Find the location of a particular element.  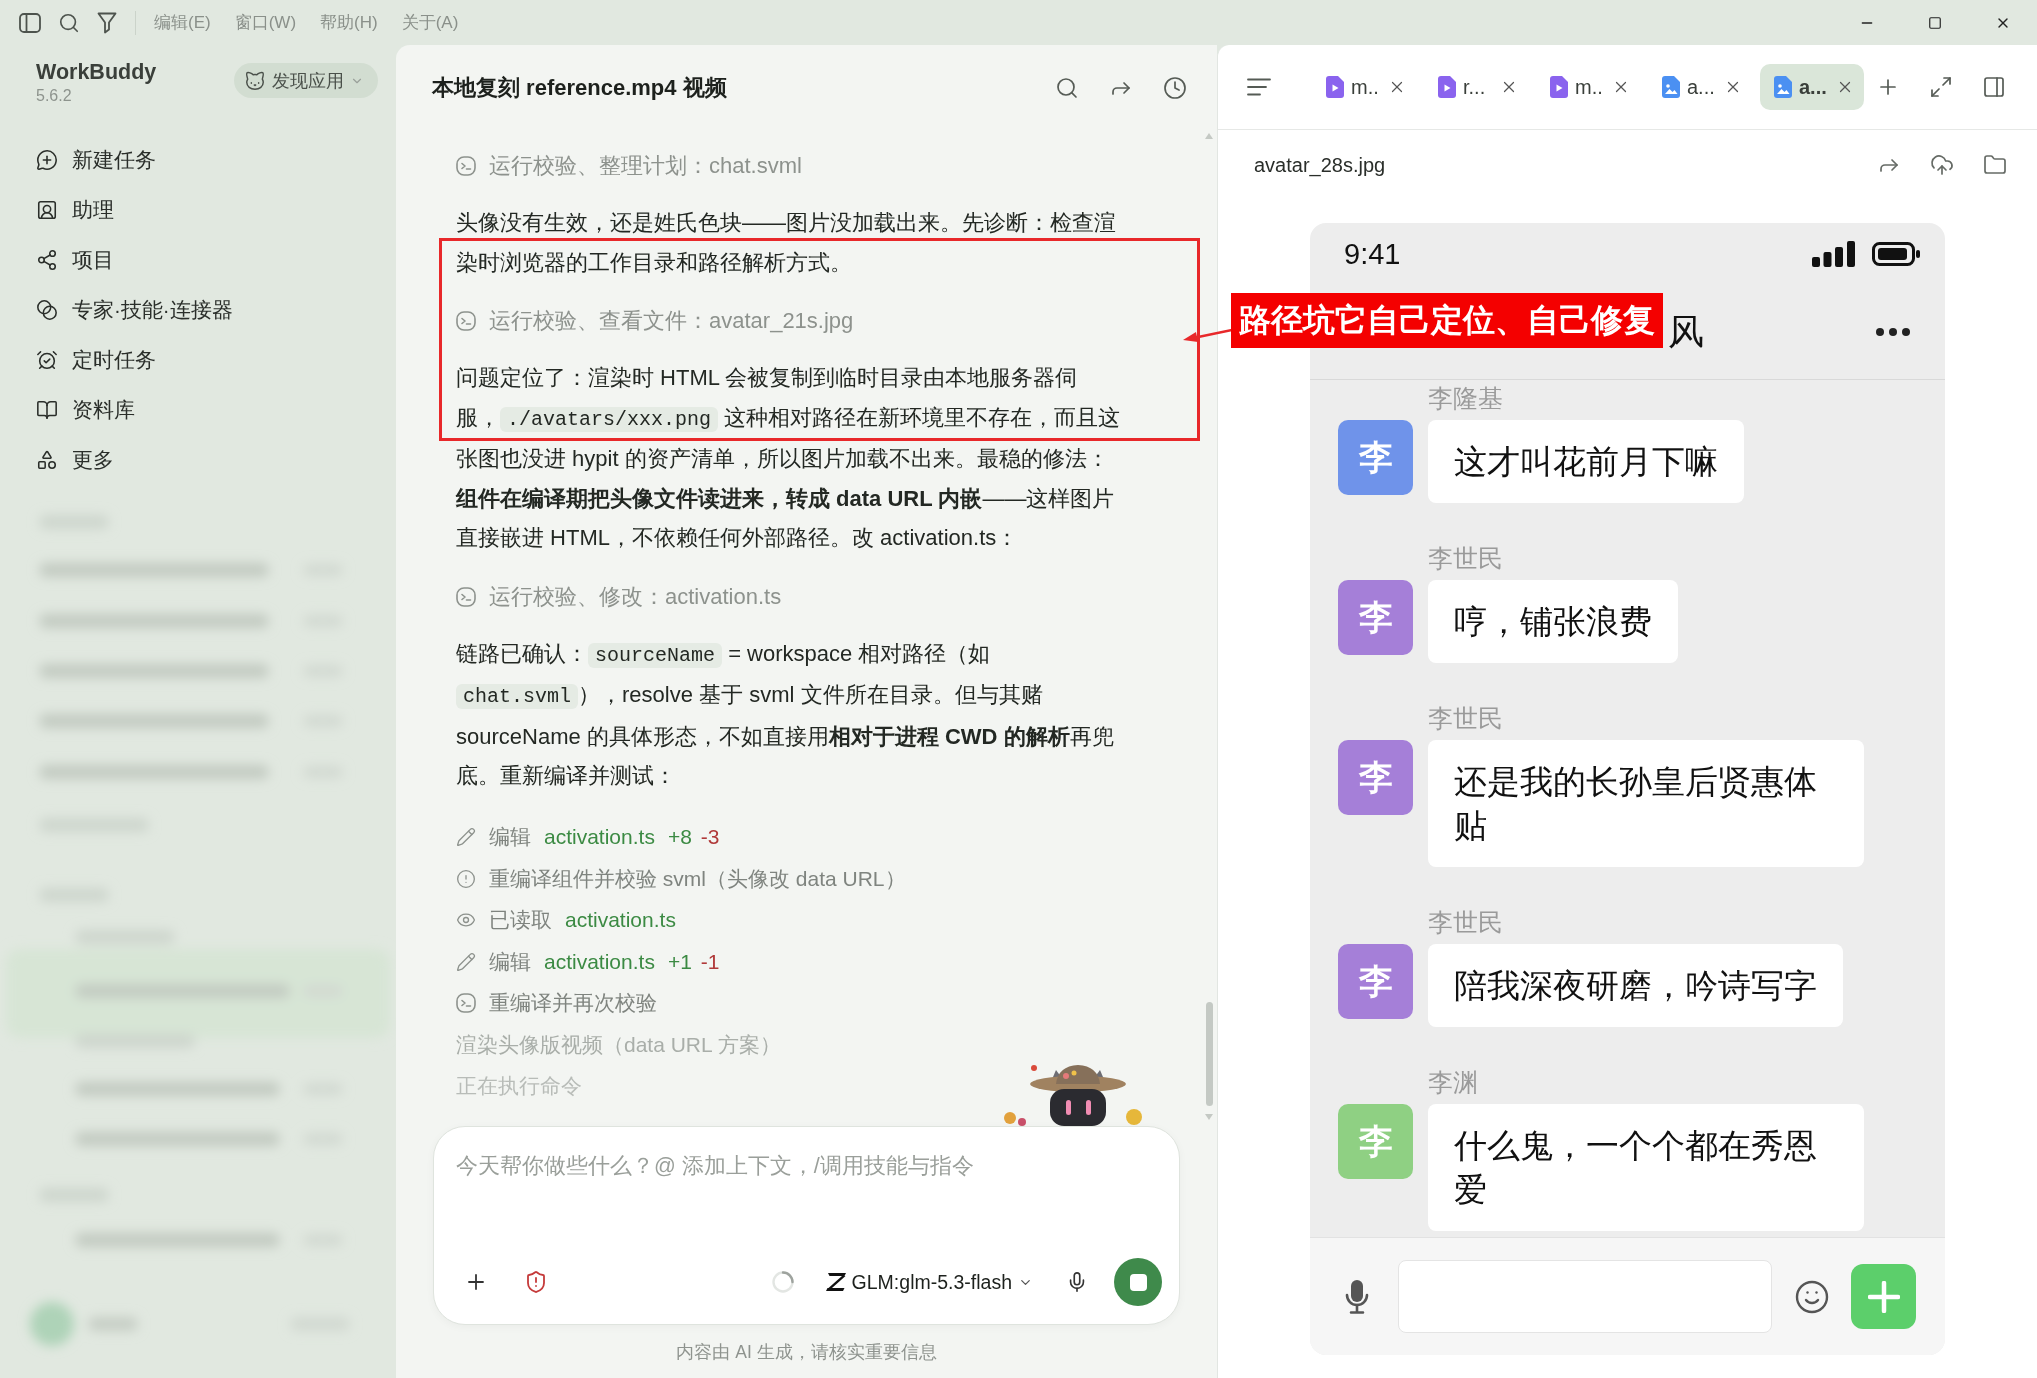

nodes-icon is located at coordinates (47, 260).